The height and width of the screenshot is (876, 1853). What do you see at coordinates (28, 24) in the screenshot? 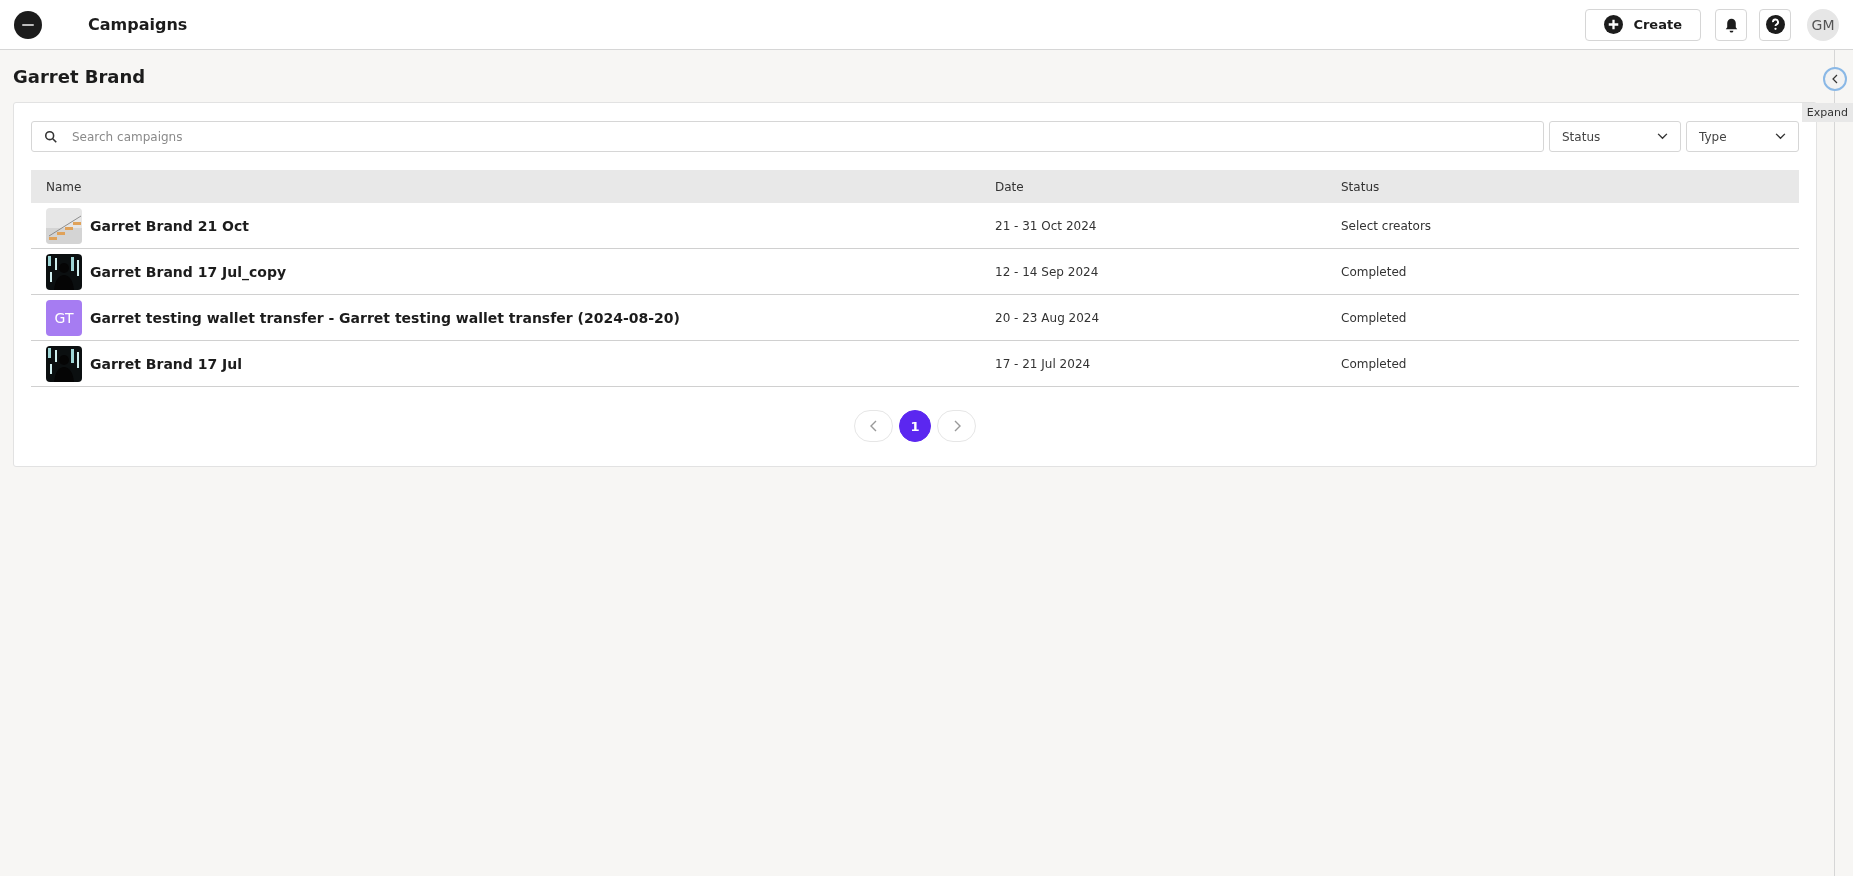
I see `logo-icon` at bounding box center [28, 24].